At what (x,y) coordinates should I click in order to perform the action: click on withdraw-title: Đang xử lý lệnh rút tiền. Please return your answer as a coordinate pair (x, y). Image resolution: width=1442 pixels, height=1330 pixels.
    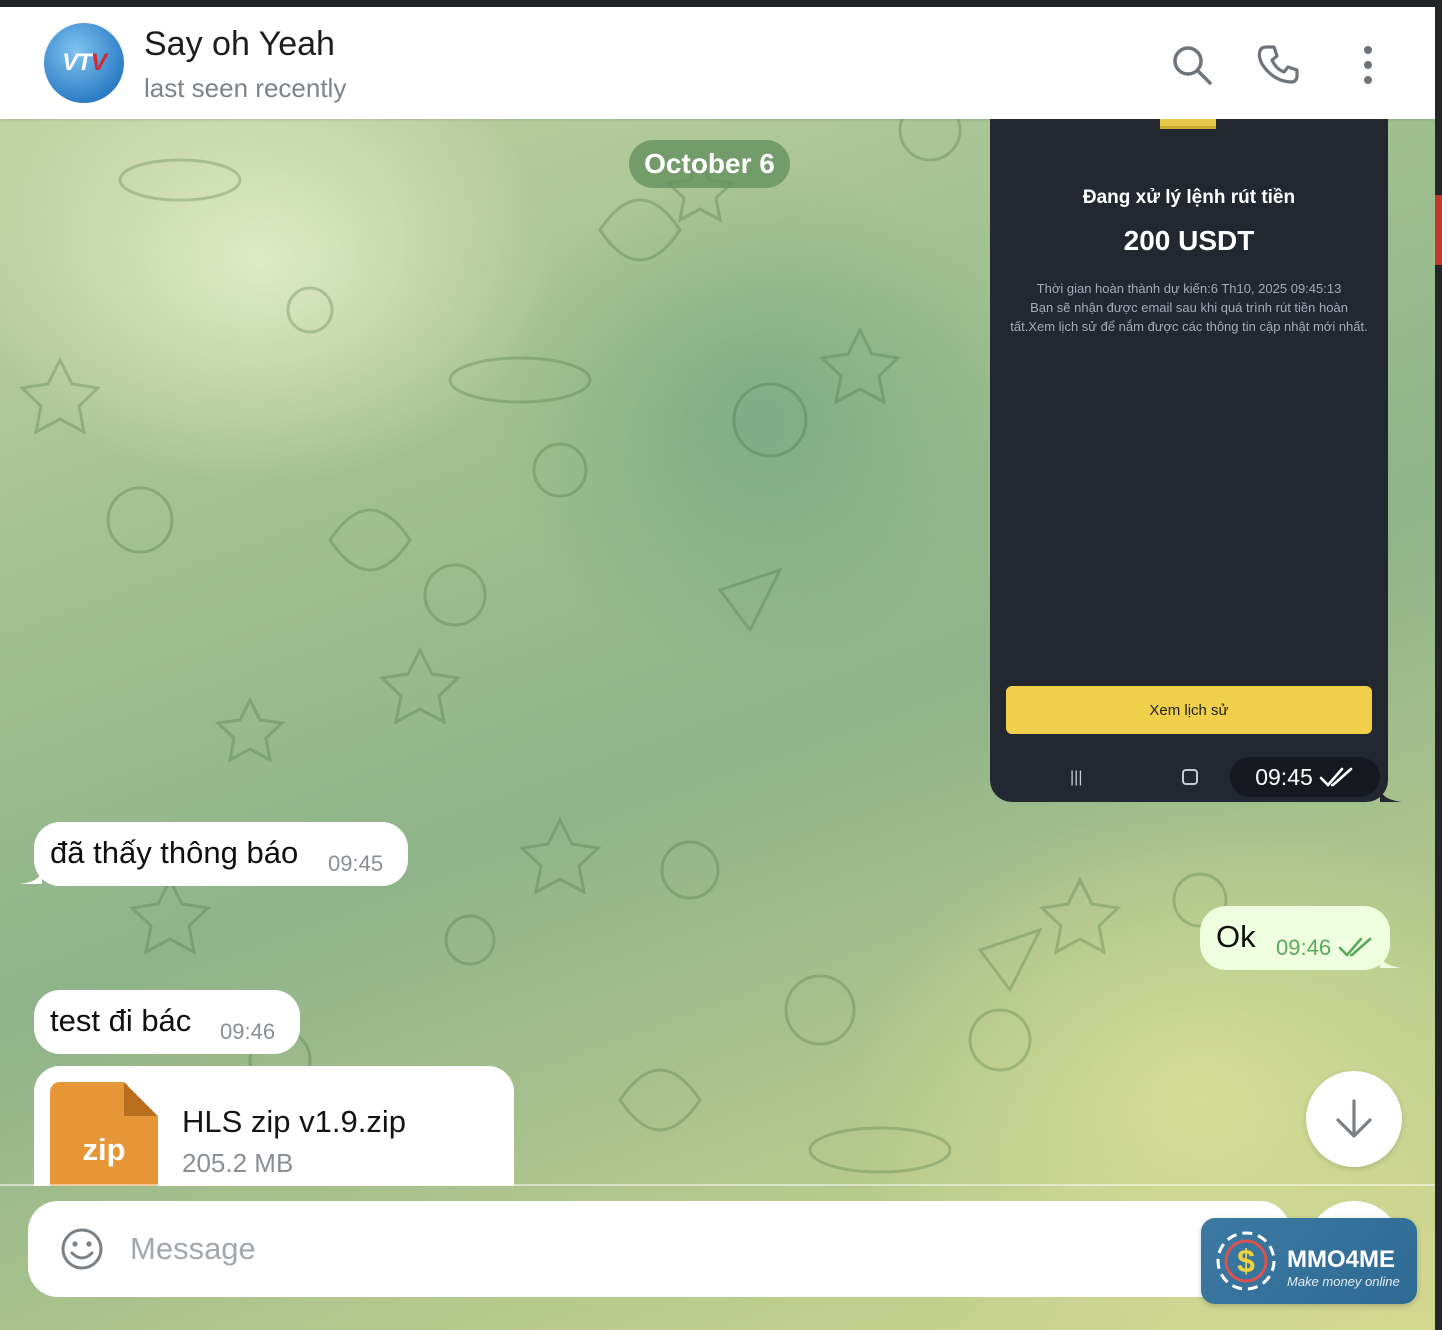
    Looking at the image, I should click on (1189, 197).